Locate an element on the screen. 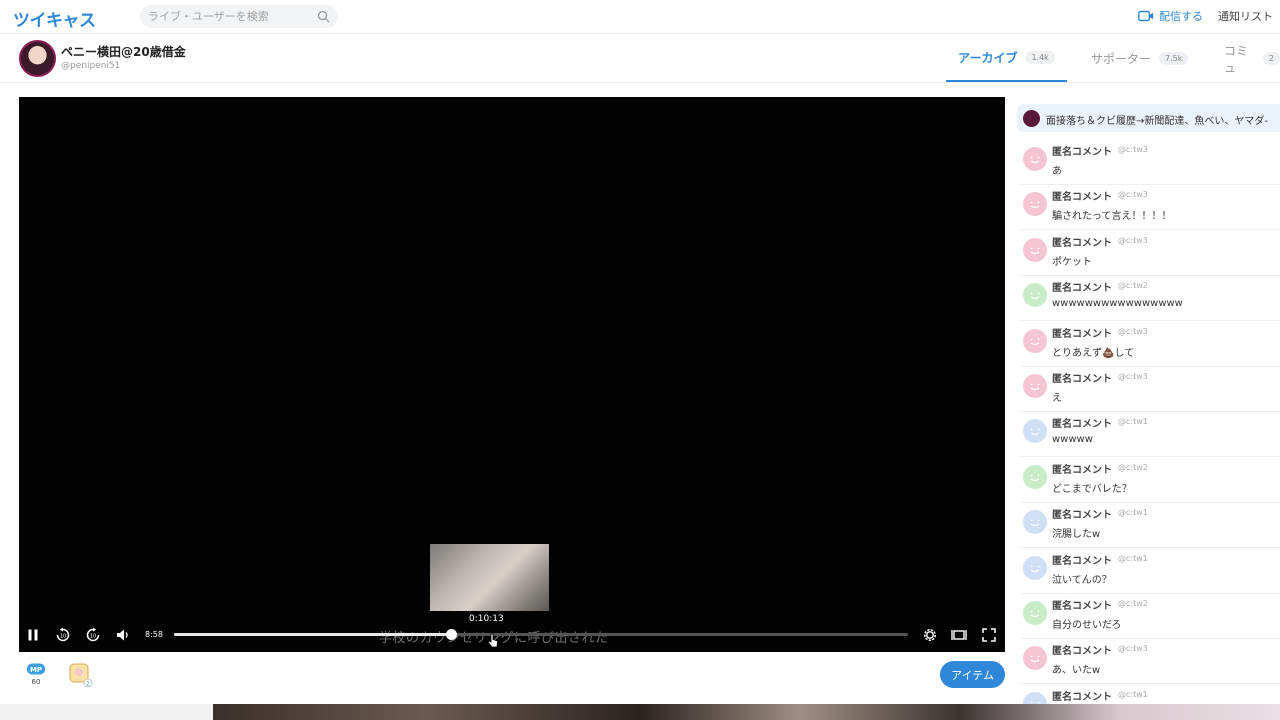 Image resolution: width=1280 pixels, height=720 pixels. comment-text: 騙されたって言え！！！！ is located at coordinates (1112, 217).